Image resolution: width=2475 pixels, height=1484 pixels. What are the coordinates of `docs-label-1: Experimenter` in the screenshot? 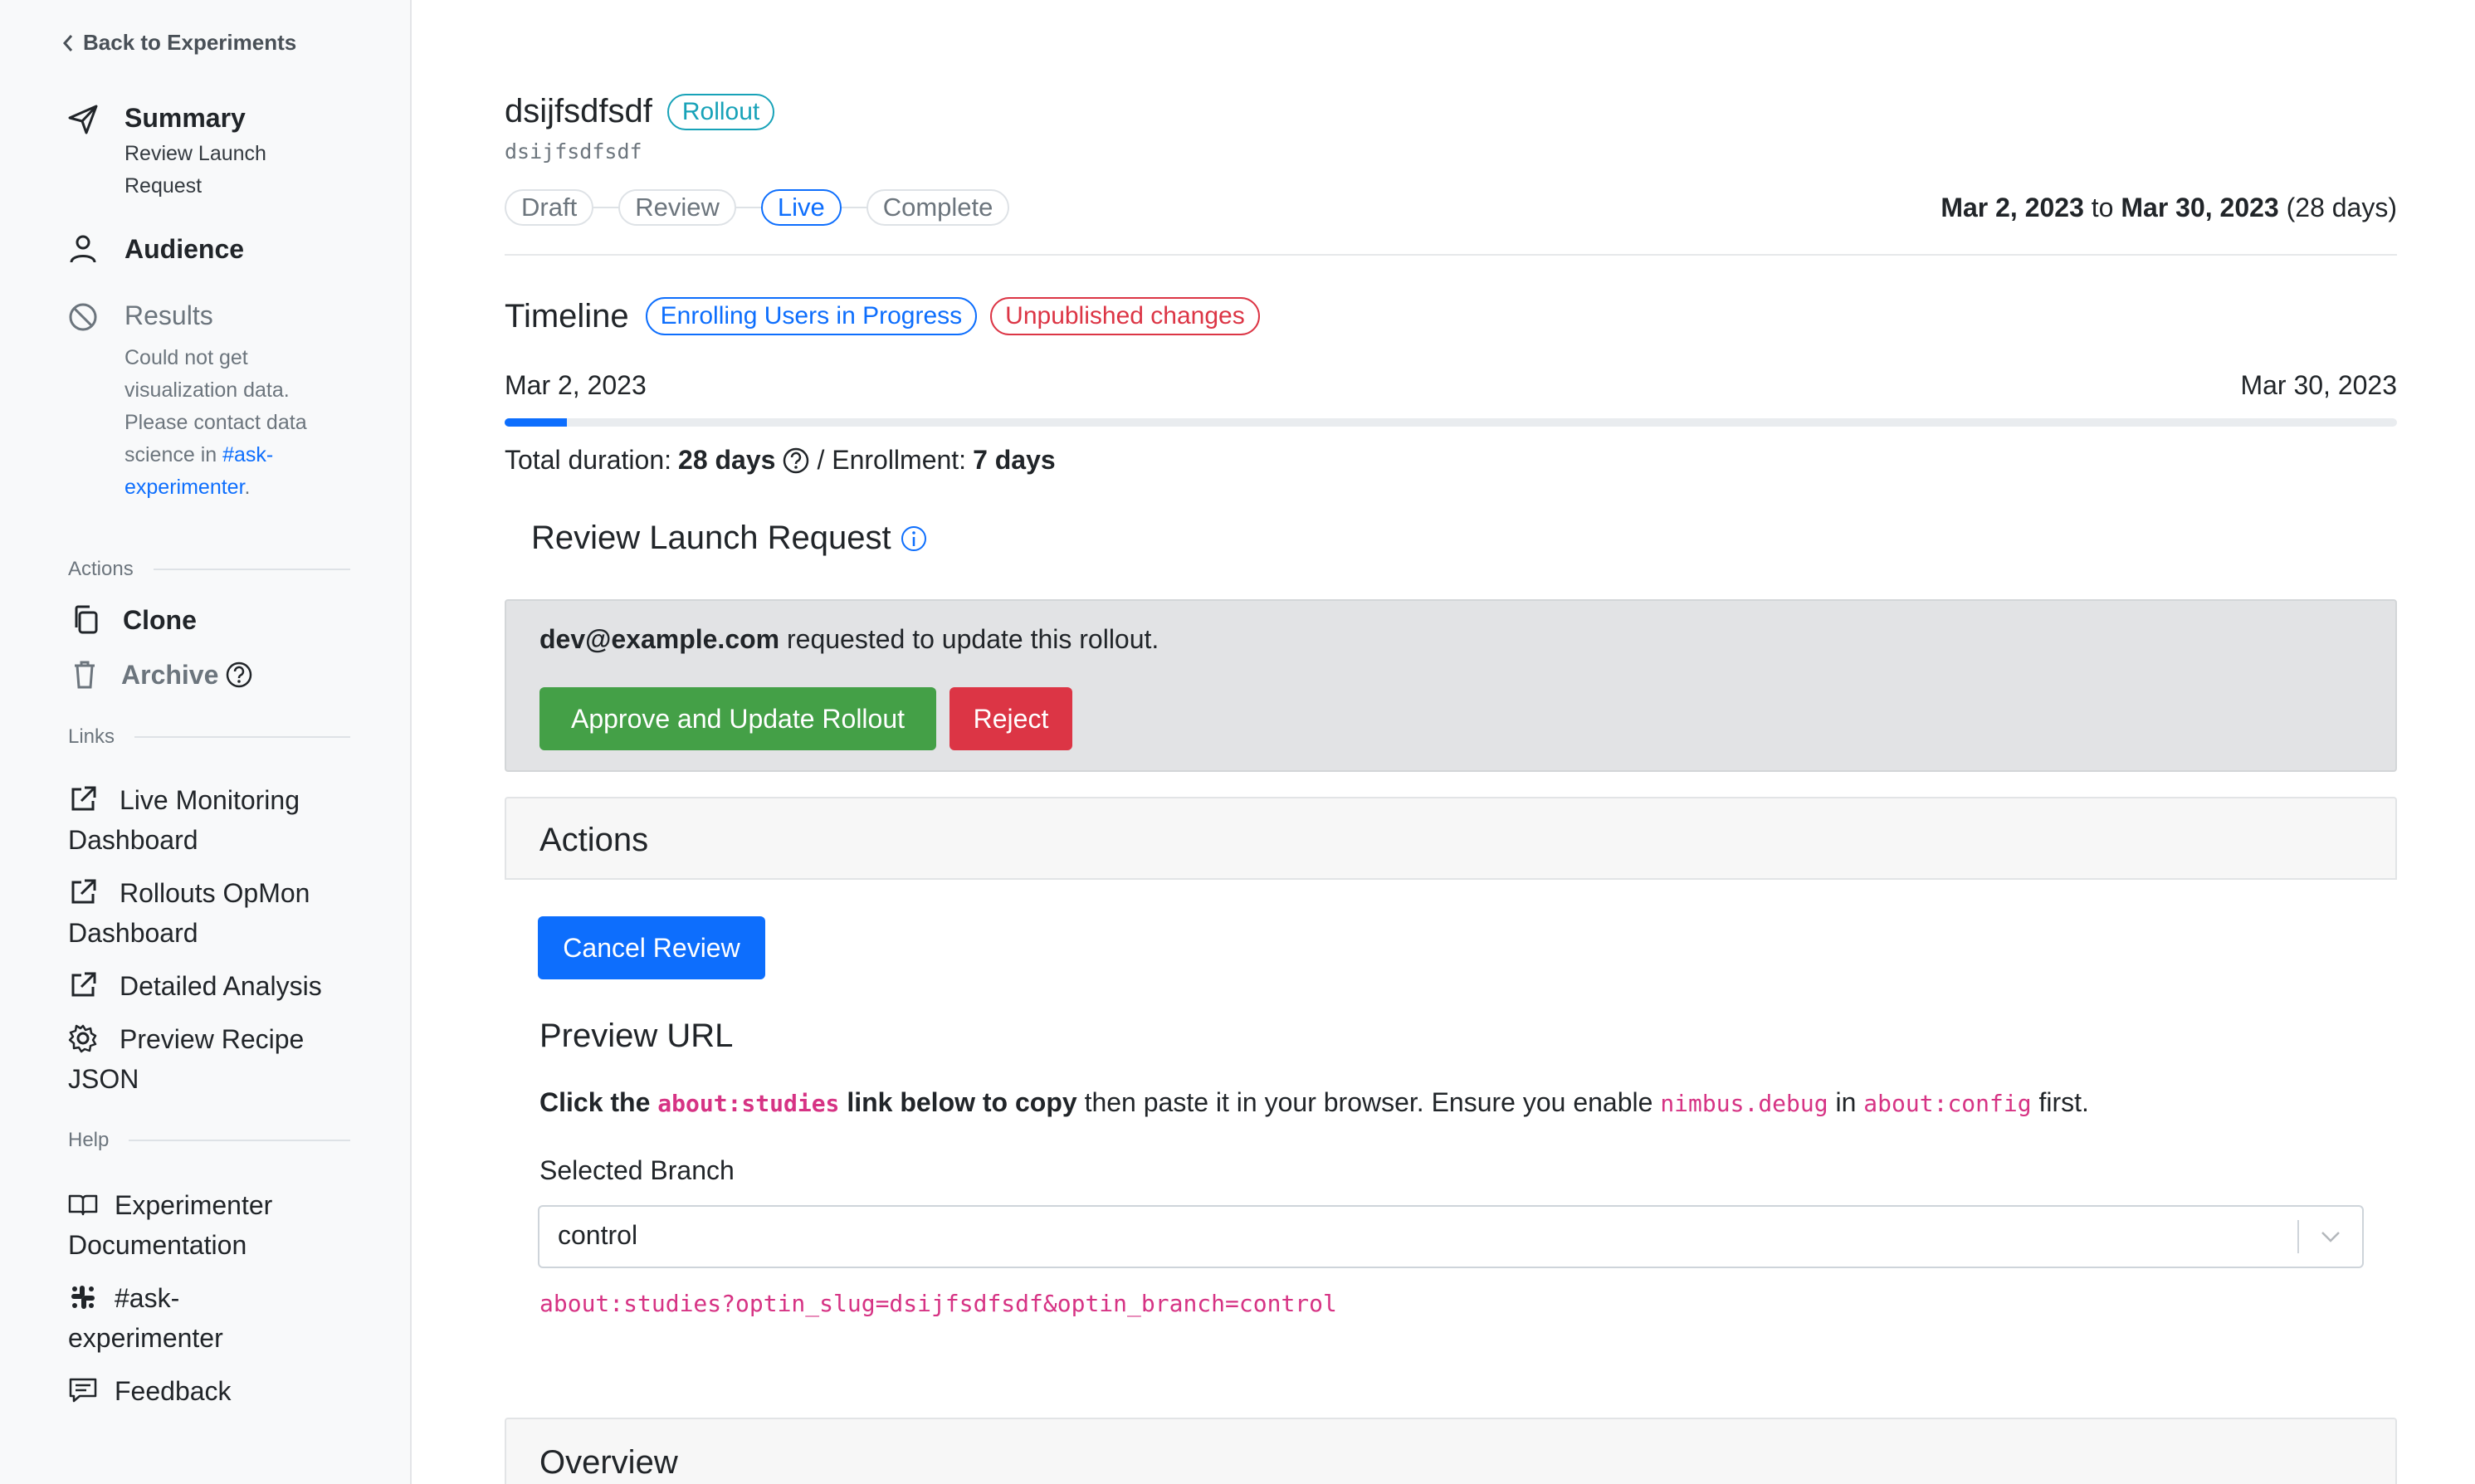 It's located at (194, 1205).